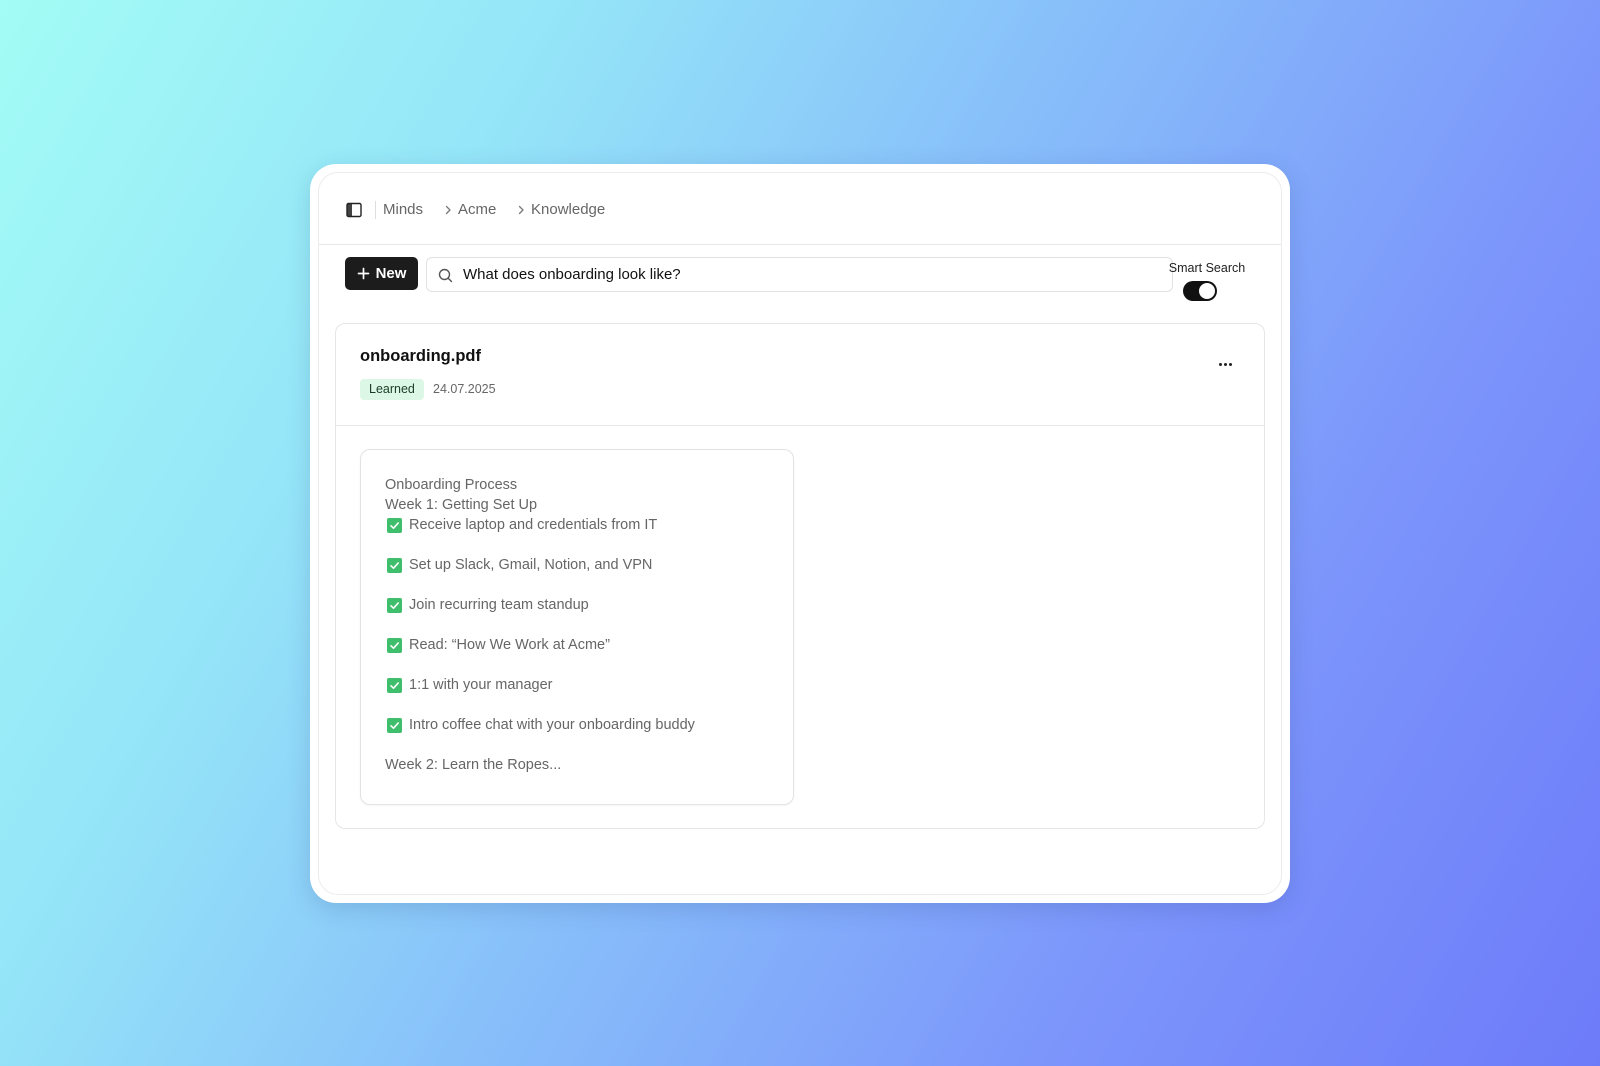 Image resolution: width=1600 pixels, height=1066 pixels. Describe the element at coordinates (800, 375) in the screenshot. I see `document-header: onboarding.pdf Learned 24.07.2025` at that location.